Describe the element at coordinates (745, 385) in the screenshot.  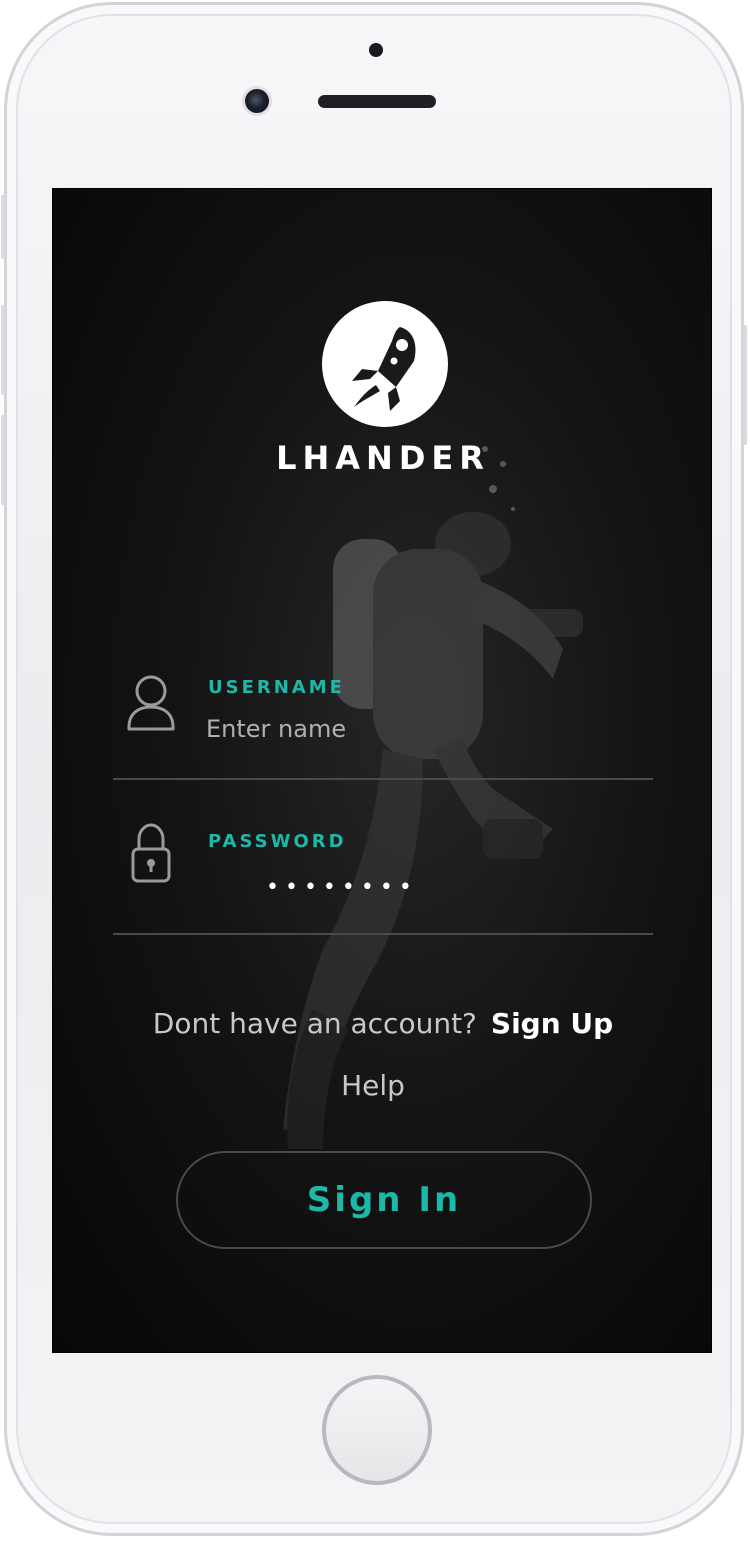
I see `power-button` at that location.